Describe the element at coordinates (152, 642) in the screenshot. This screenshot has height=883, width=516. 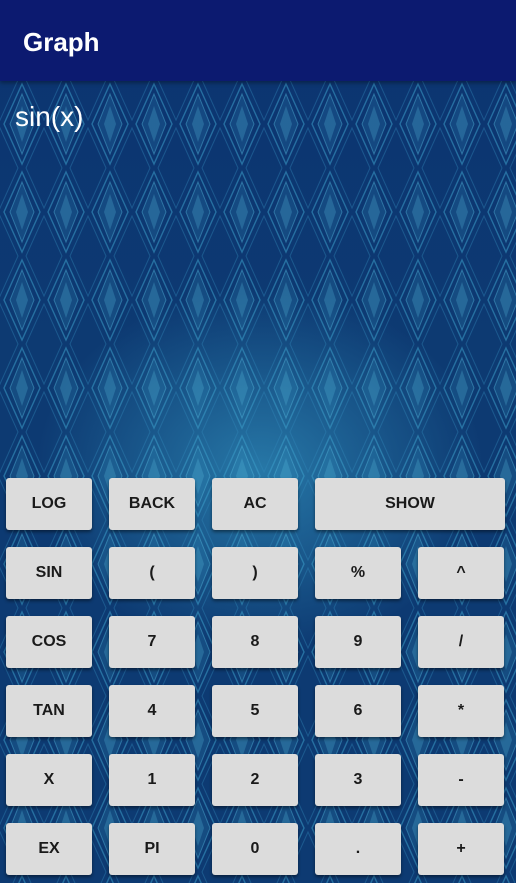
I see `digit-7-button: 7` at that location.